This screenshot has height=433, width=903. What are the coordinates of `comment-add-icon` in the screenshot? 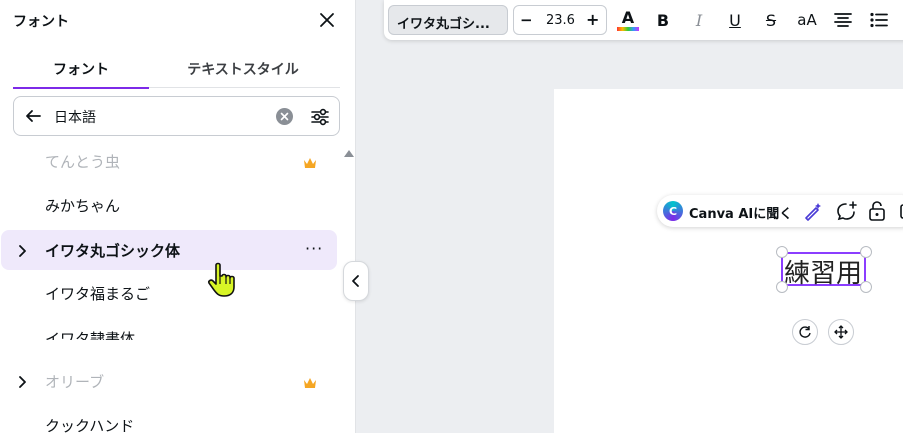 It's located at (847, 213).